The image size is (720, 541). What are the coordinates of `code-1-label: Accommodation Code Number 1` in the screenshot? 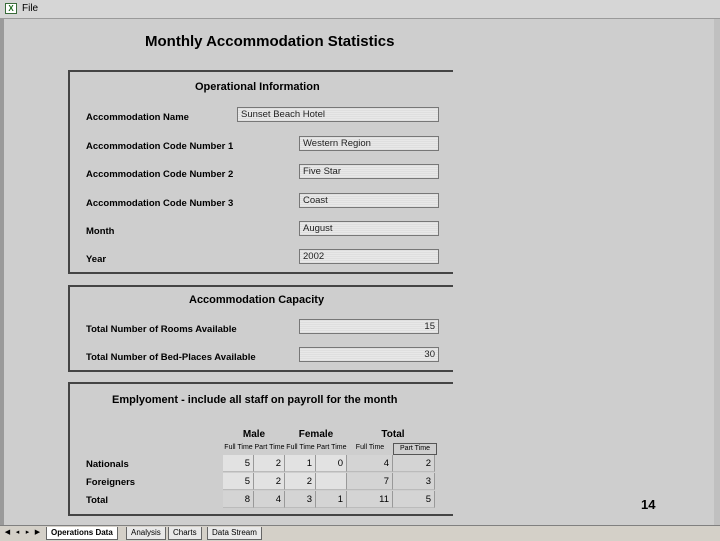 It's located at (160, 146).